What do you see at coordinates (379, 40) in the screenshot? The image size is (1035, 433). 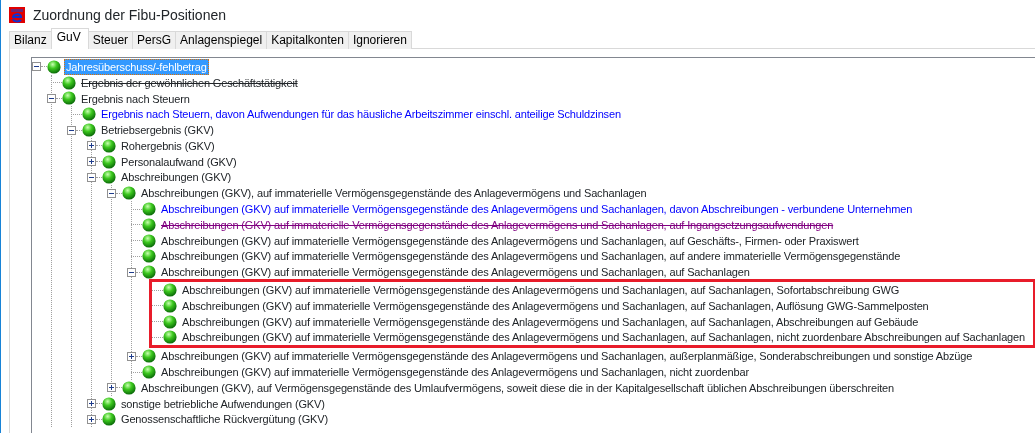 I see `tab: Ignorieren` at bounding box center [379, 40].